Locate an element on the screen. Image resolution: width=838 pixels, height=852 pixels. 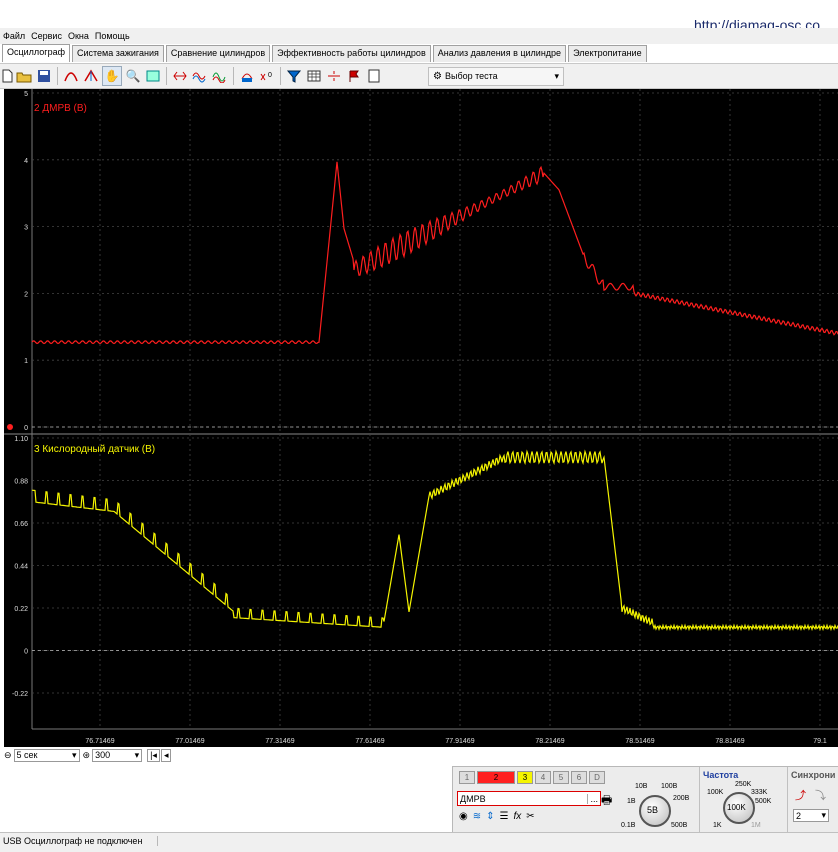
x-tick-label: 78.21469 is located at coordinates (549, 741).